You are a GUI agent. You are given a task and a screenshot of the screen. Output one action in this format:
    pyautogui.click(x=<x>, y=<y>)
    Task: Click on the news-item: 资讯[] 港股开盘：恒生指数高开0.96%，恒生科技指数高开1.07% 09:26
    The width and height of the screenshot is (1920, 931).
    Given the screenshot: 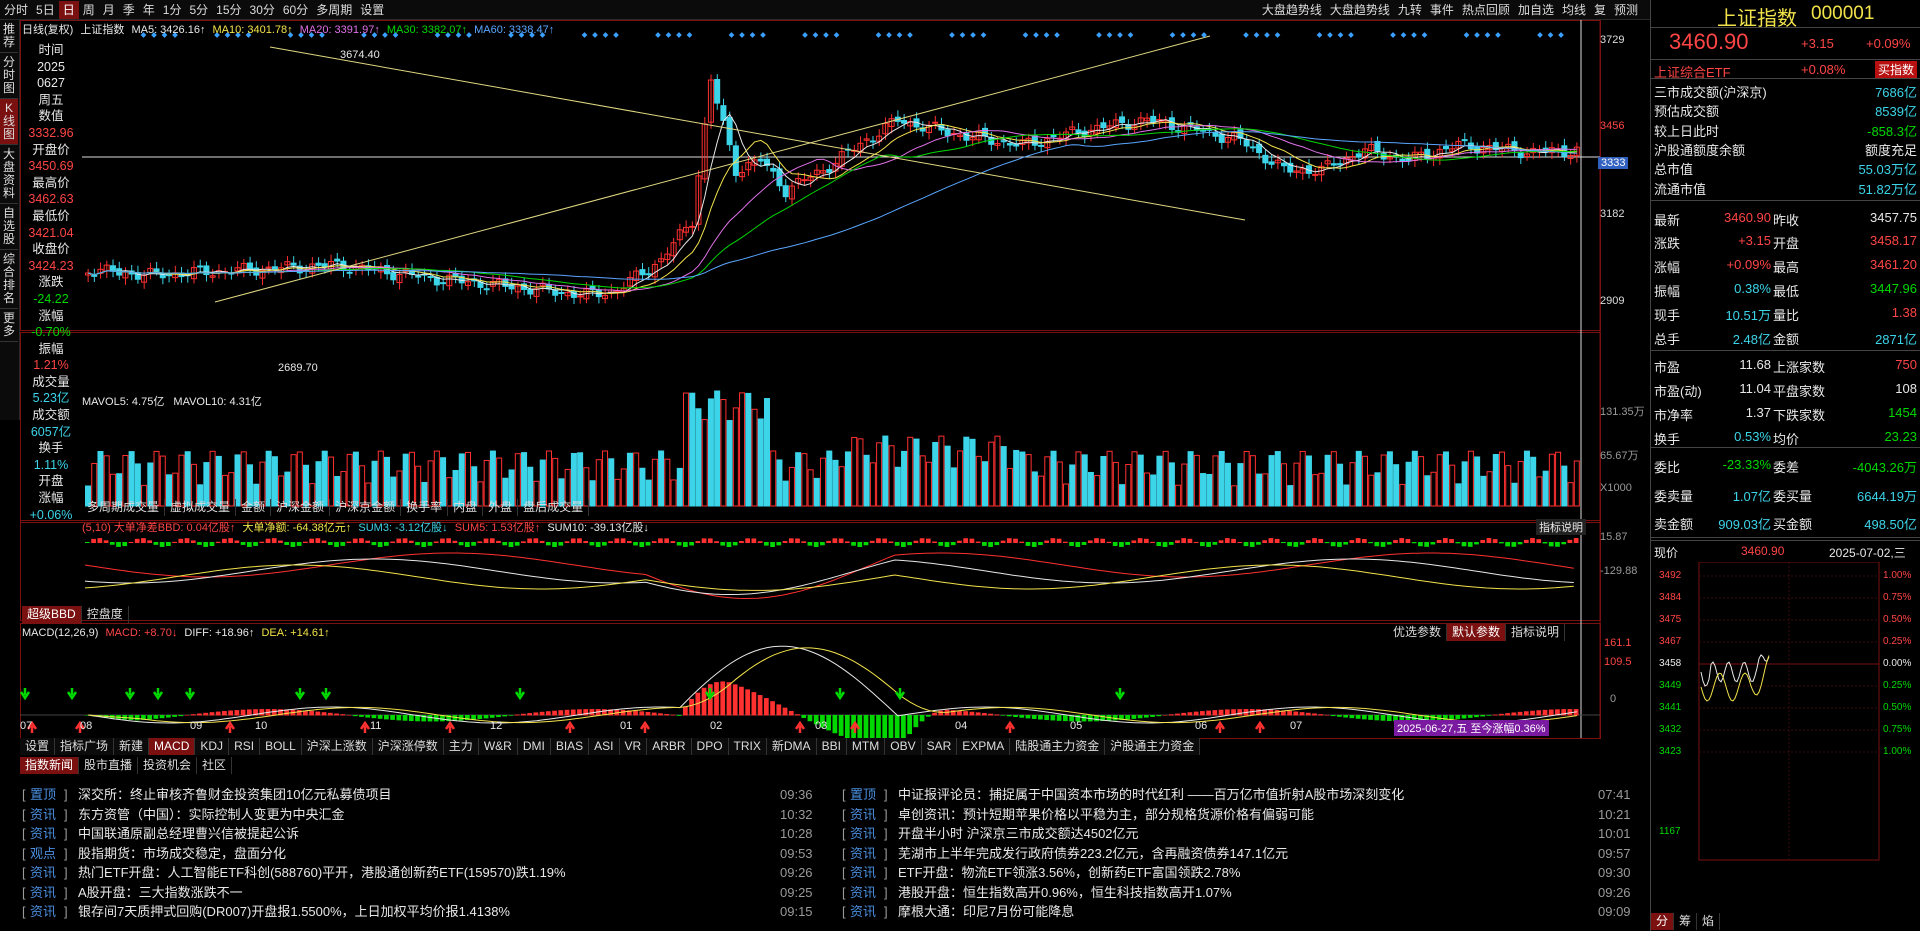 What is the action you would take?
    pyautogui.click(x=1245, y=893)
    